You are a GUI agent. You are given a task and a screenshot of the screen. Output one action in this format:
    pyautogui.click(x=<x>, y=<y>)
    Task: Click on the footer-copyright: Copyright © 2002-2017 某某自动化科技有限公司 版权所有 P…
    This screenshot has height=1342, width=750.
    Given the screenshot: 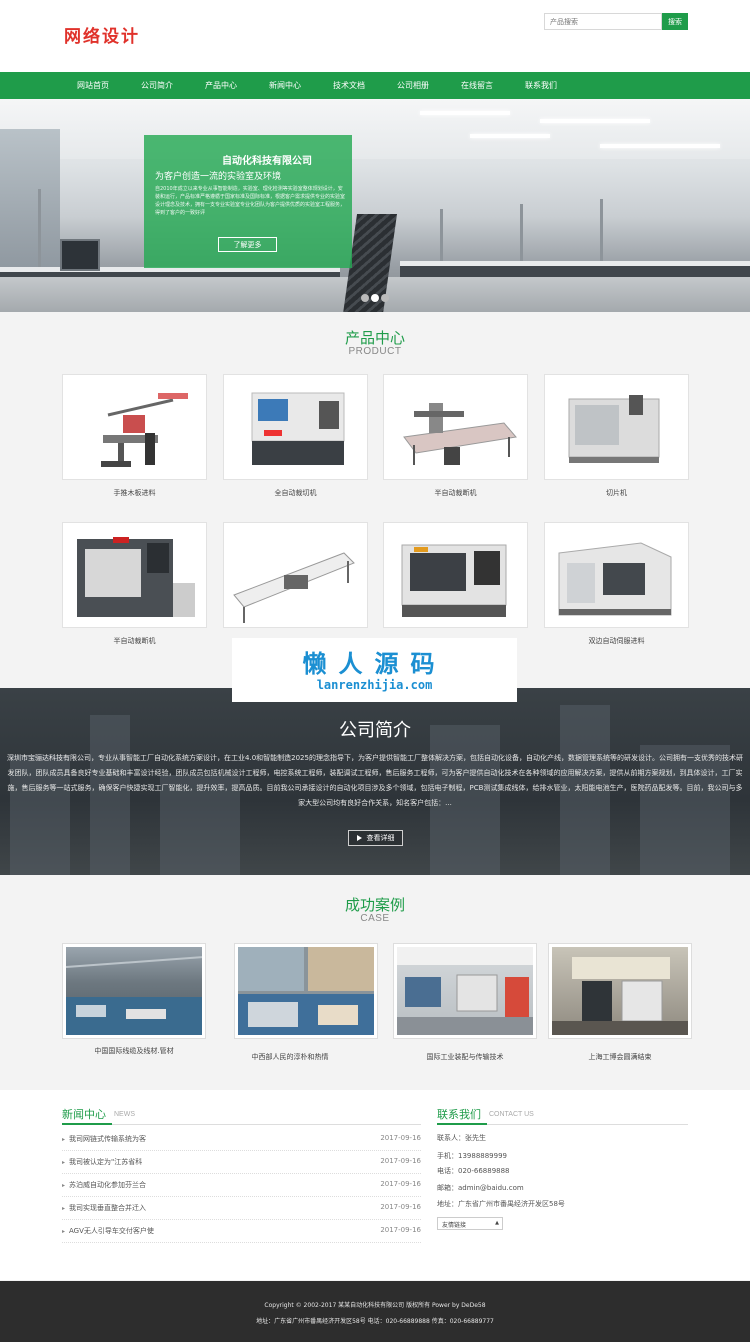 What is the action you would take?
    pyautogui.click(x=375, y=1305)
    